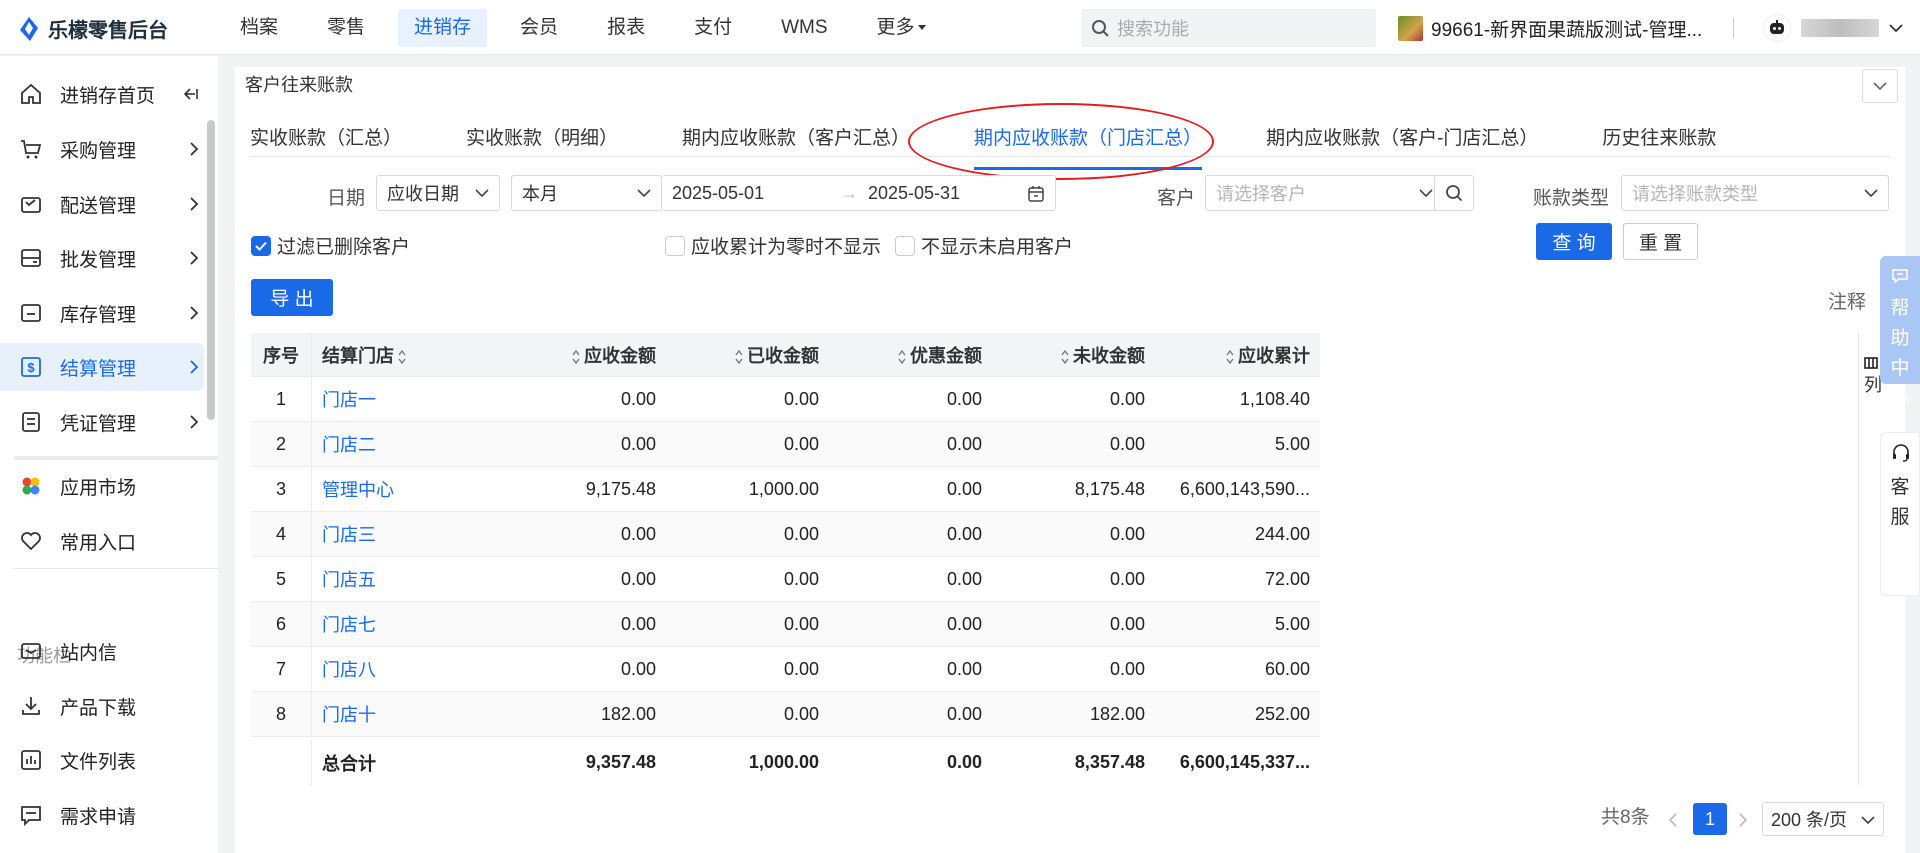  What do you see at coordinates (1574, 241) in the screenshot?
I see `query-button: 查 询` at bounding box center [1574, 241].